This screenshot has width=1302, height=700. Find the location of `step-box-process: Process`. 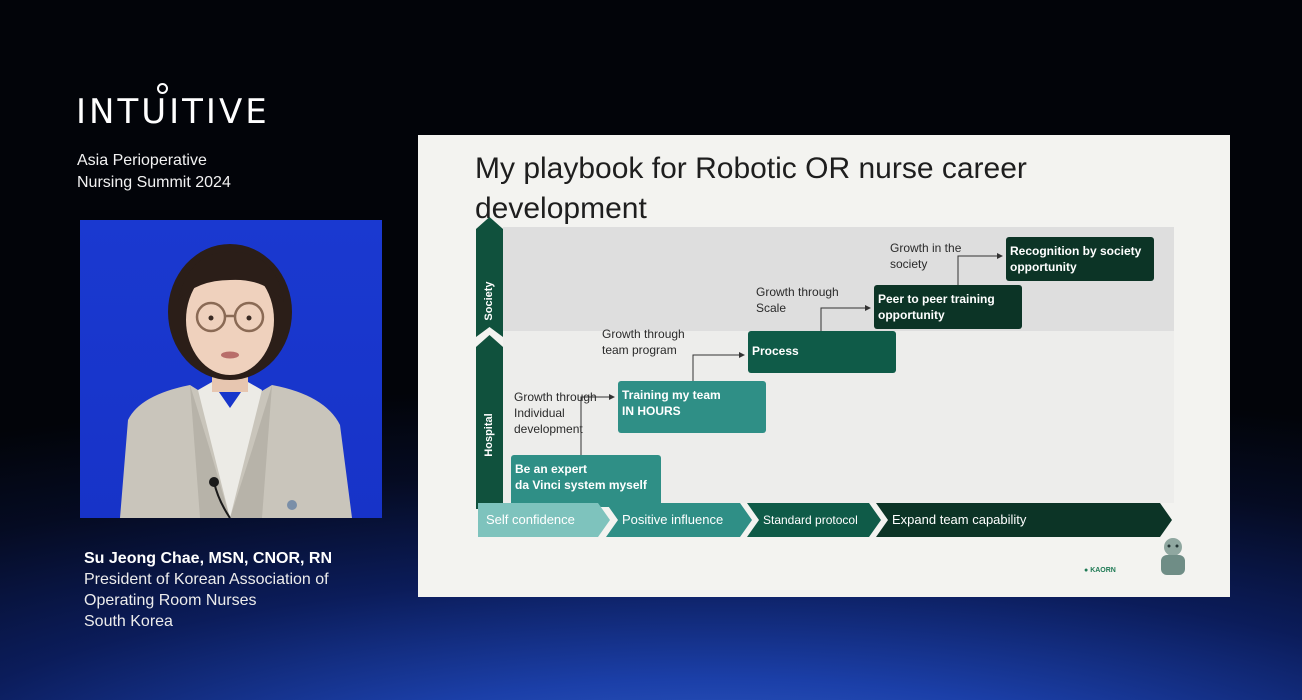

step-box-process: Process is located at coordinates (822, 352).